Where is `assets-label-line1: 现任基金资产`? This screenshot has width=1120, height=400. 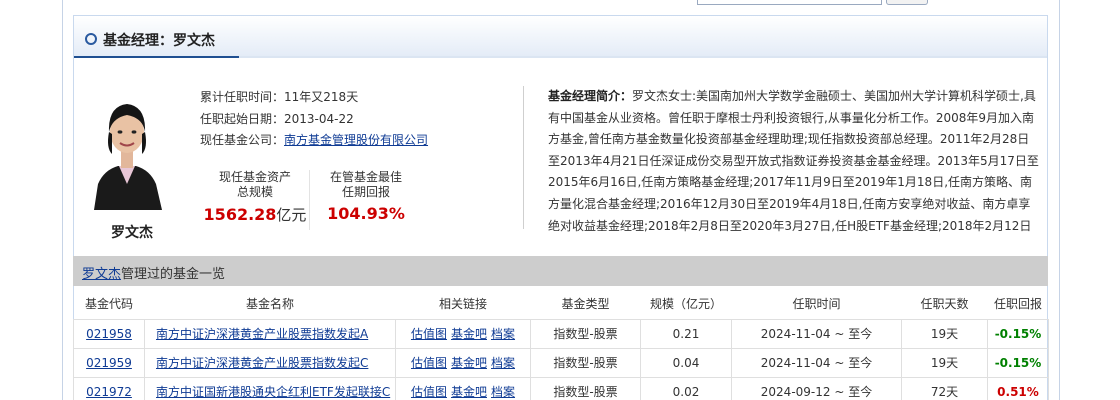 assets-label-line1: 现任基金资产 is located at coordinates (254, 177).